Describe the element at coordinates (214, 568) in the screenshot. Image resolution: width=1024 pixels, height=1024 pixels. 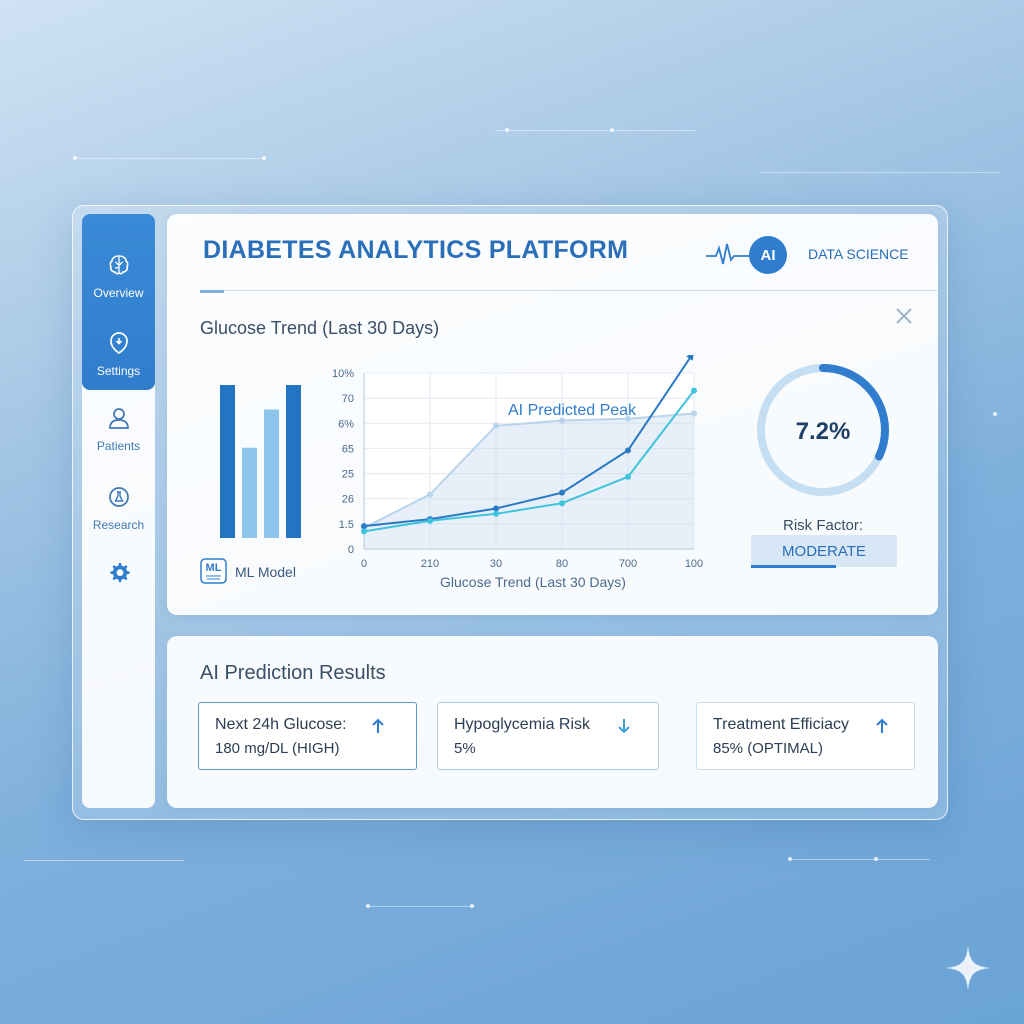
I see `ml-badge-text: ML` at that location.